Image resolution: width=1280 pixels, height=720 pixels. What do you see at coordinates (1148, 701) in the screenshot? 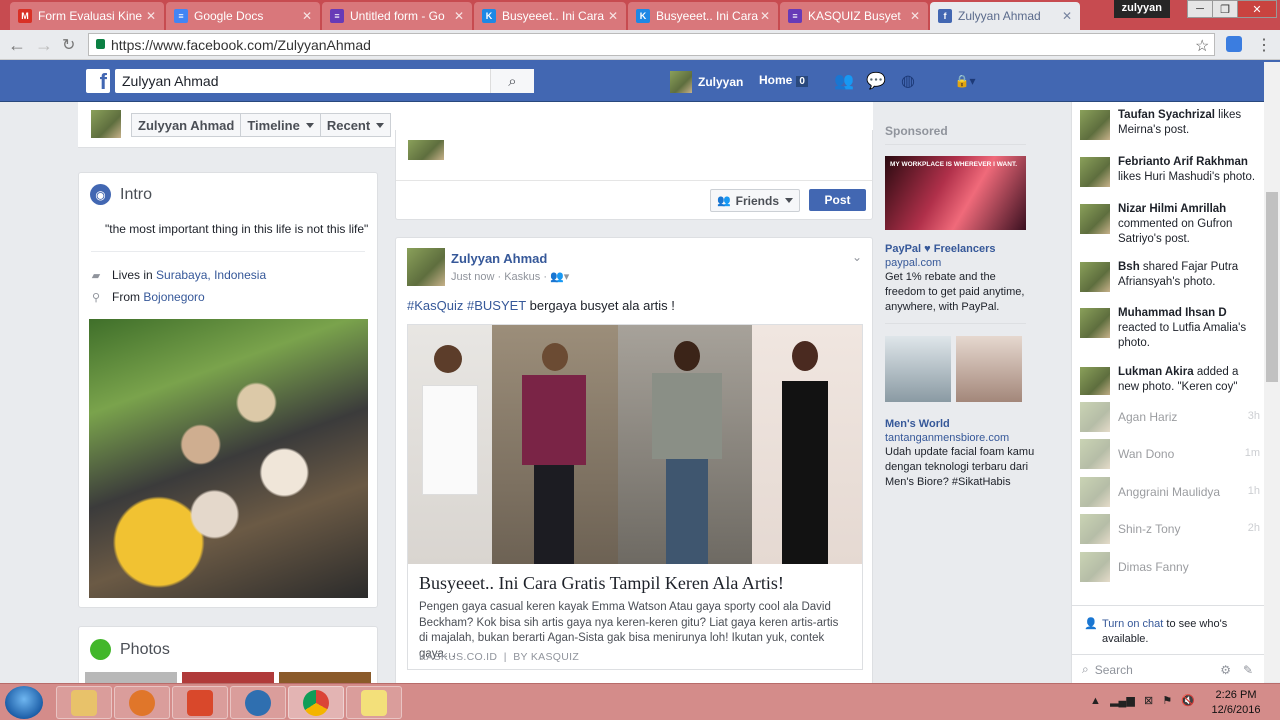
I see `network-icon: ⊠` at bounding box center [1148, 701].